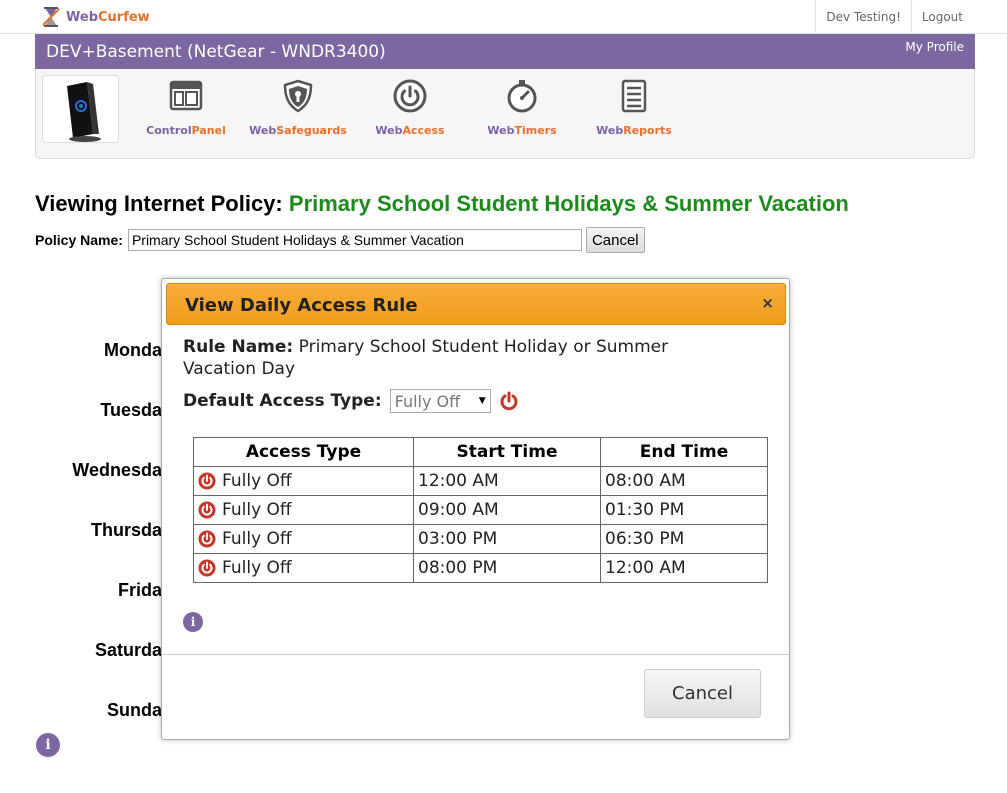 Image resolution: width=1007 pixels, height=793 pixels. I want to click on nav-websafeguards-label-b: Safeguards, so click(311, 130).